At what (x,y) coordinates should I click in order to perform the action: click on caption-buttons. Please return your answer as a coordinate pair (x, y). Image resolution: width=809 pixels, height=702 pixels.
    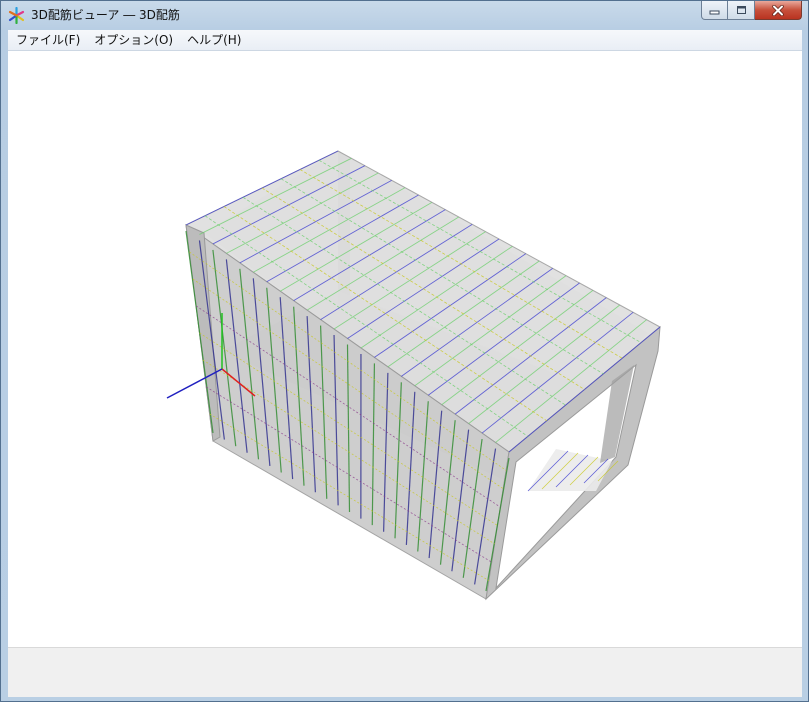
    Looking at the image, I should click on (751, 11).